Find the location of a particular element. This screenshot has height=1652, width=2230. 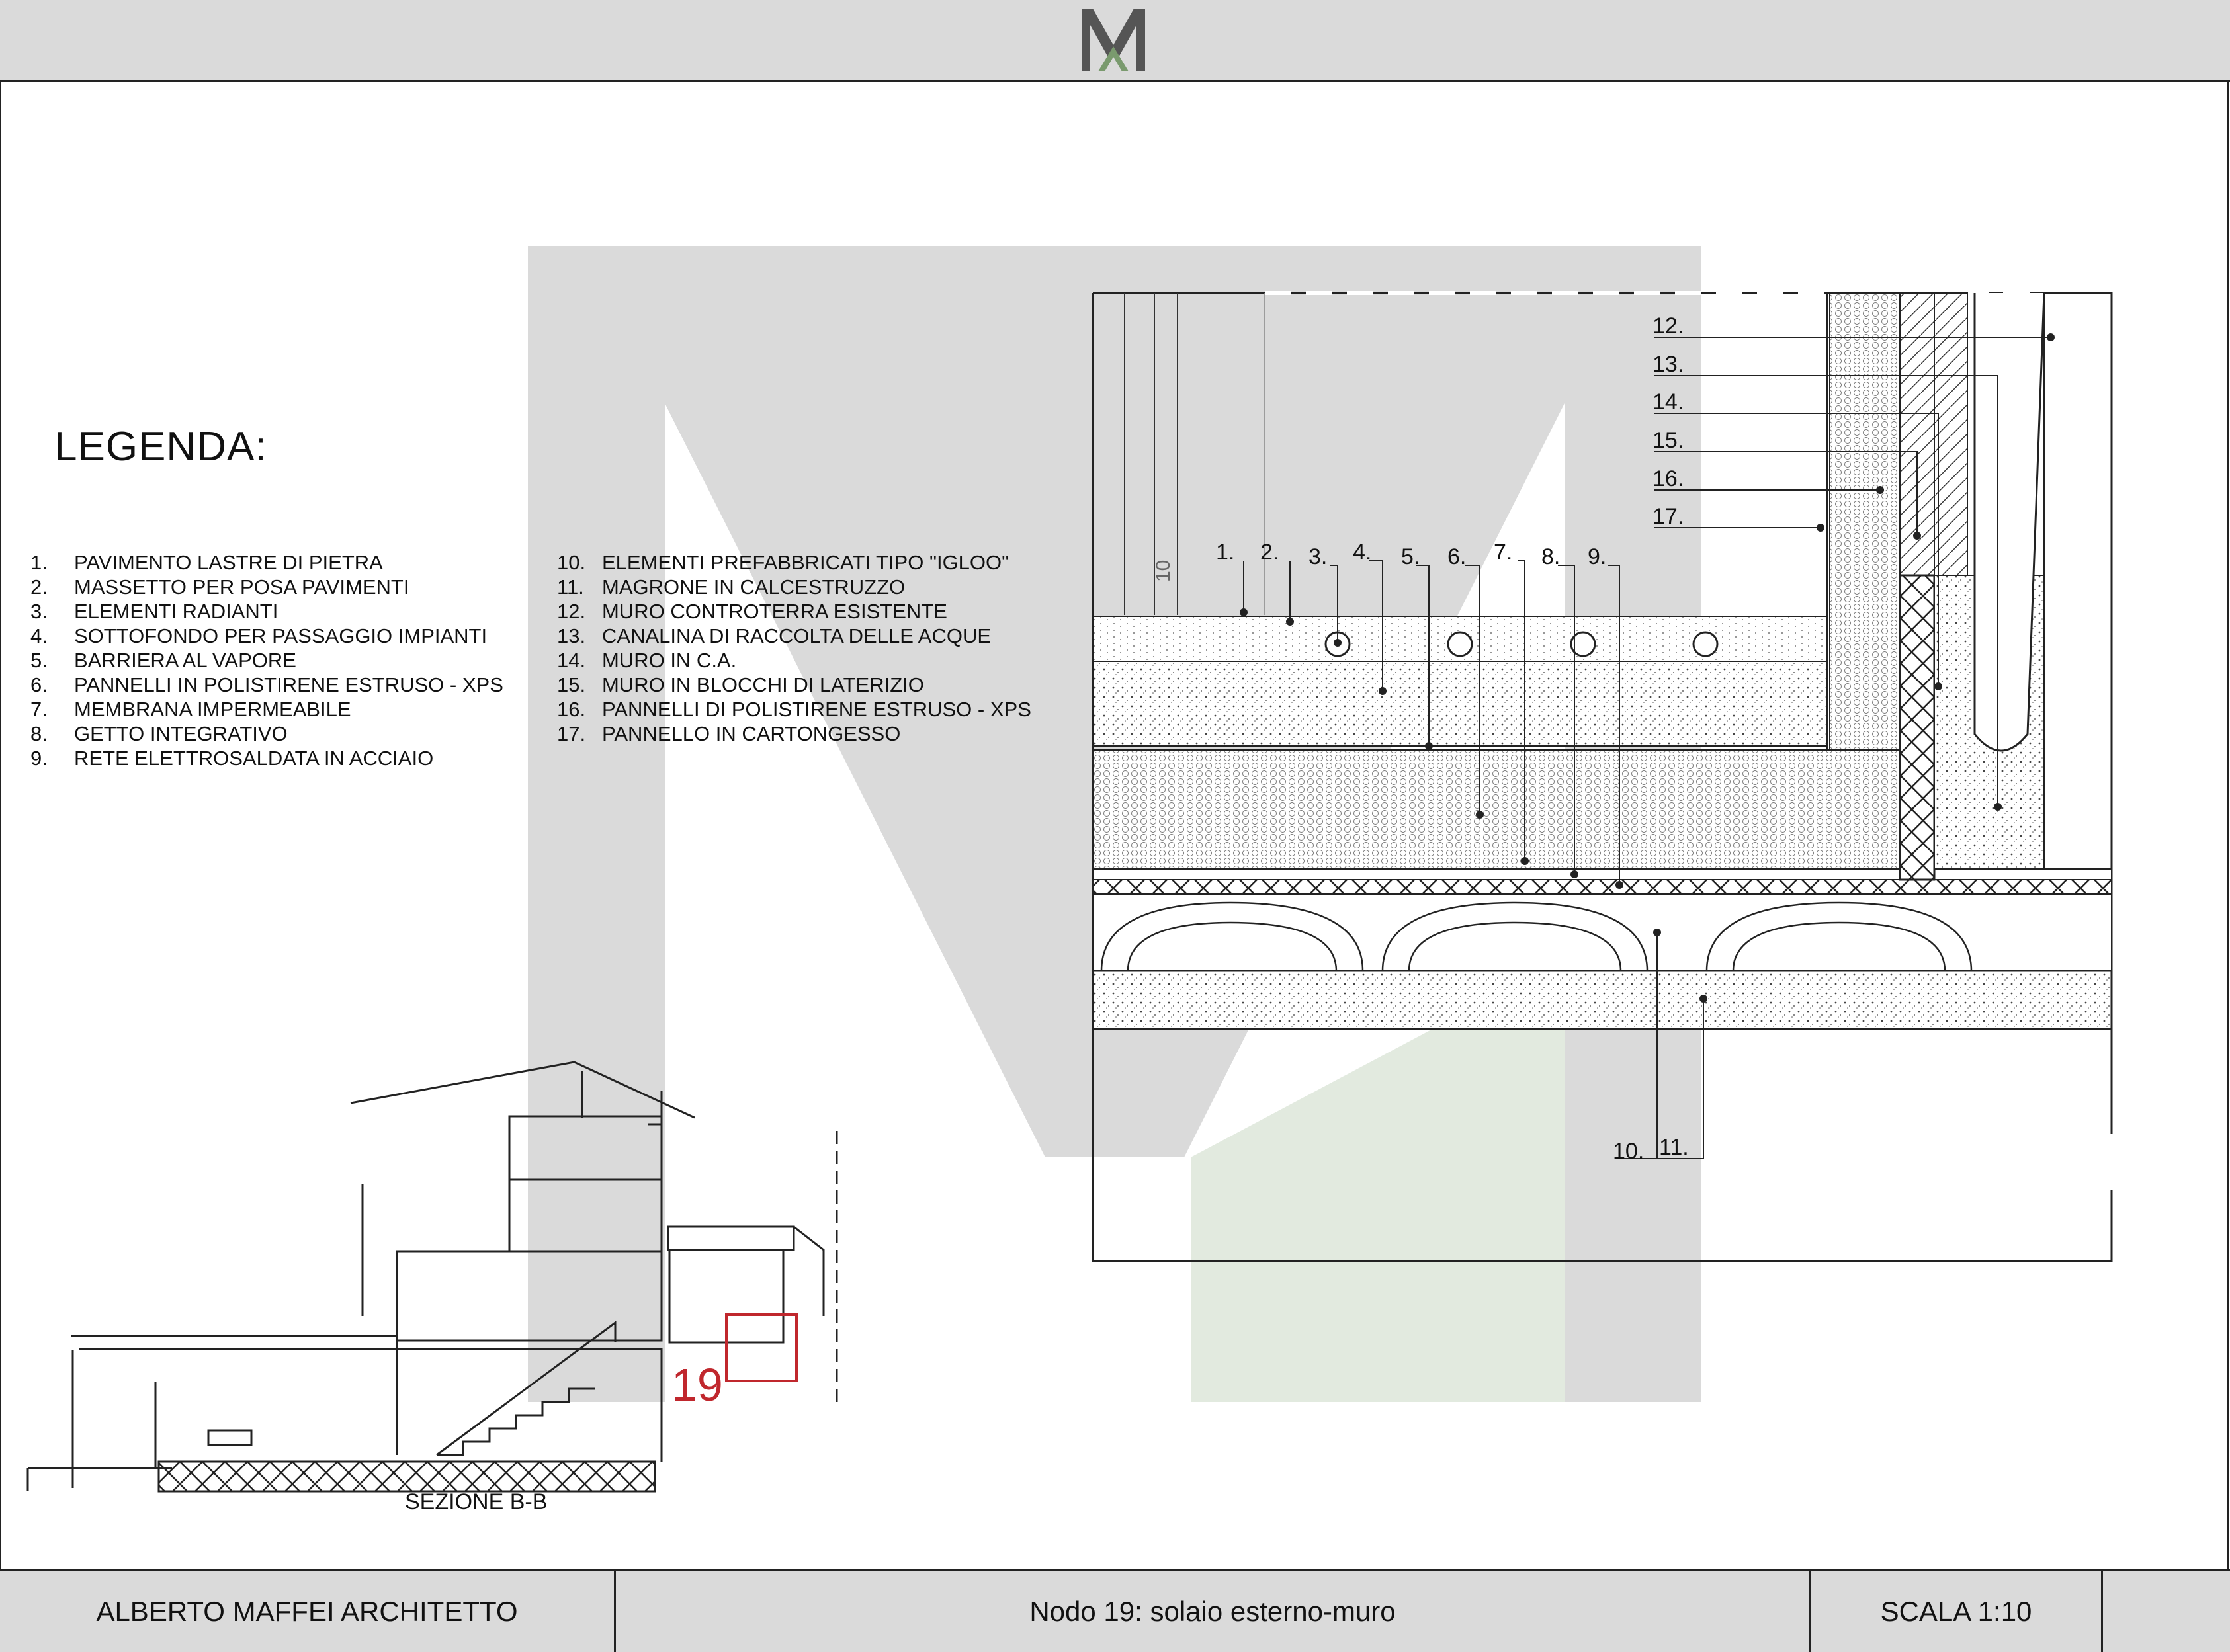

section-label: SEZIONE B-B is located at coordinates (476, 1501).